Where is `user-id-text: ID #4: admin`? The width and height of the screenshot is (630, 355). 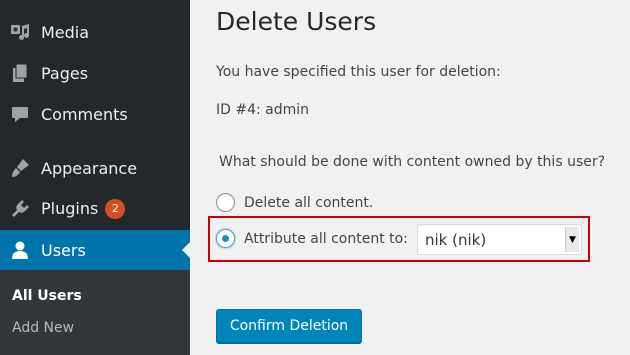
user-id-text: ID #4: admin is located at coordinates (263, 110).